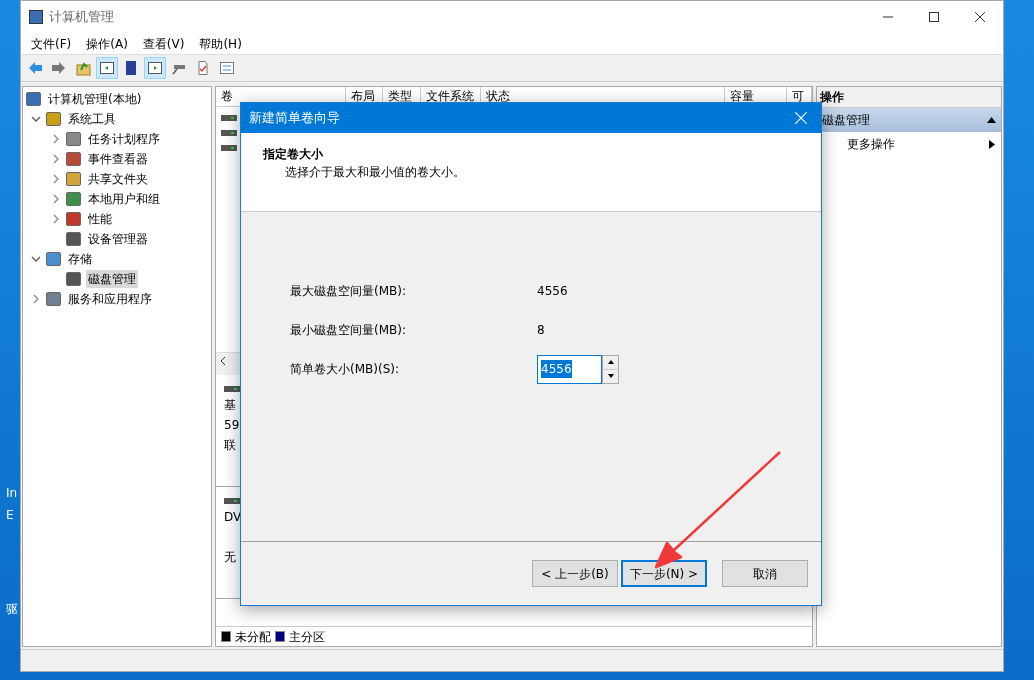 The image size is (1034, 680). What do you see at coordinates (223, 361) in the screenshot?
I see `scroll-left-icon` at bounding box center [223, 361].